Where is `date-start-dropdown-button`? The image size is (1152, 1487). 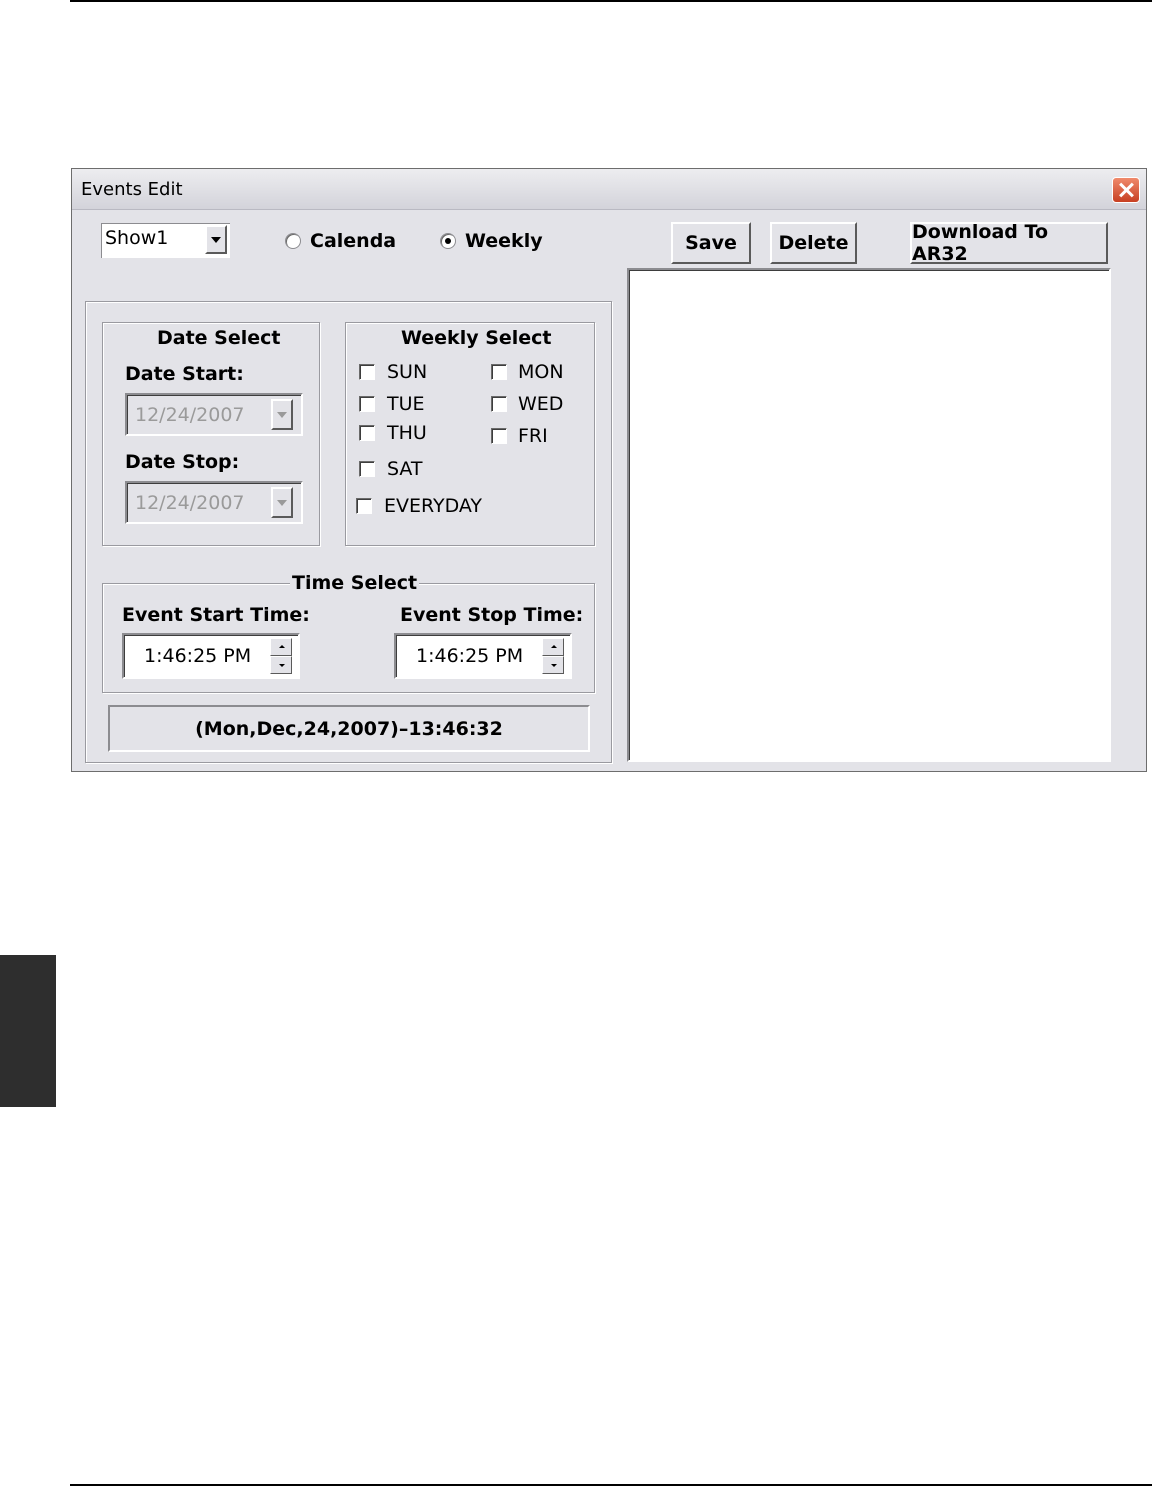 date-start-dropdown-button is located at coordinates (282, 414).